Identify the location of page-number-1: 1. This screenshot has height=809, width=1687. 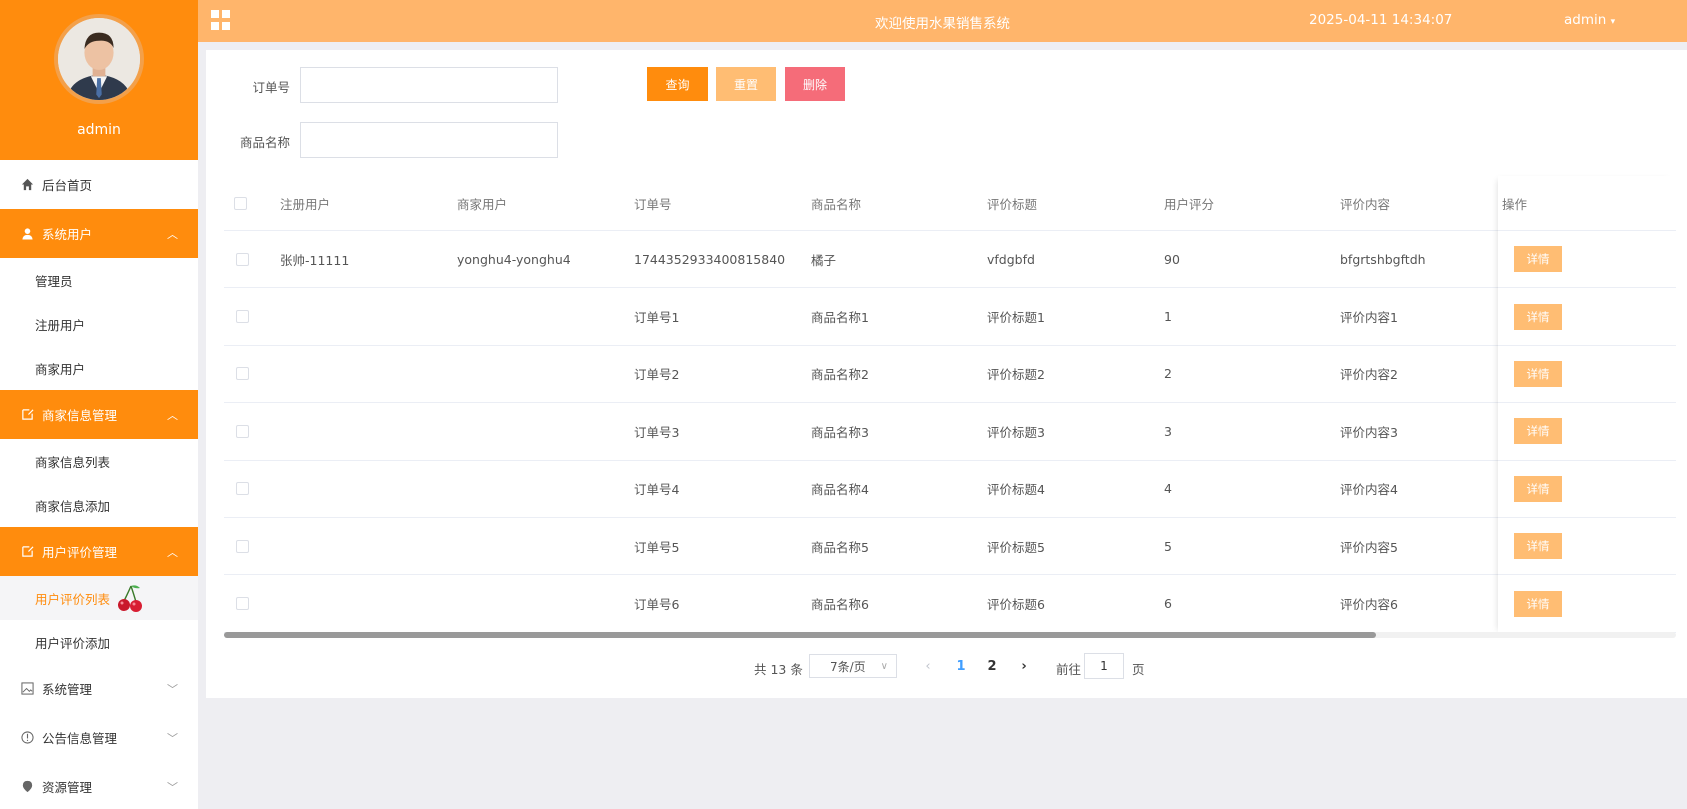
(961, 666).